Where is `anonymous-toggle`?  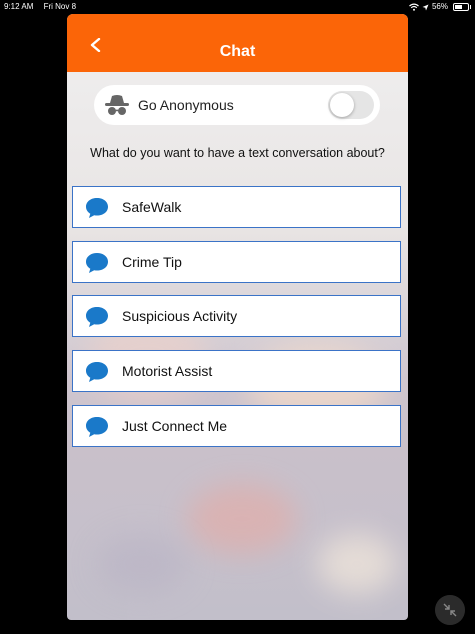
anonymous-toggle is located at coordinates (351, 105).